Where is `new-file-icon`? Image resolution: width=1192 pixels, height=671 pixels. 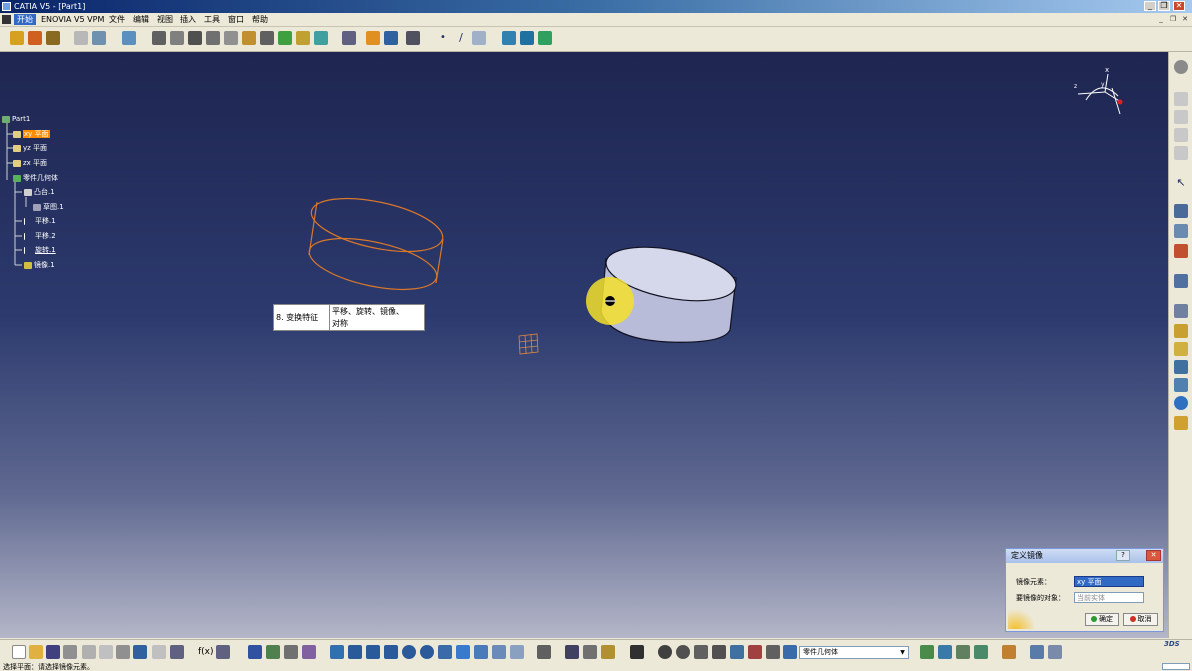 new-file-icon is located at coordinates (19, 652).